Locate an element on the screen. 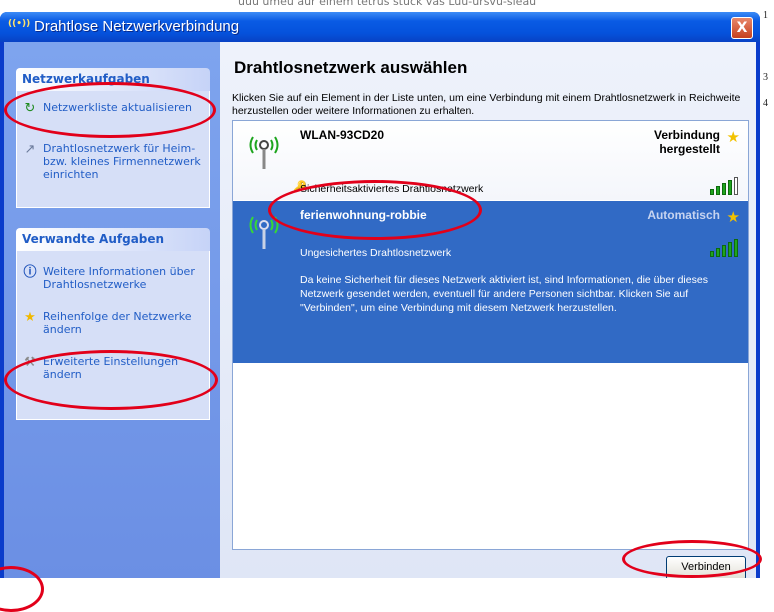 This screenshot has width=774, height=612. margin-char: 1 is located at coordinates (765, 15).